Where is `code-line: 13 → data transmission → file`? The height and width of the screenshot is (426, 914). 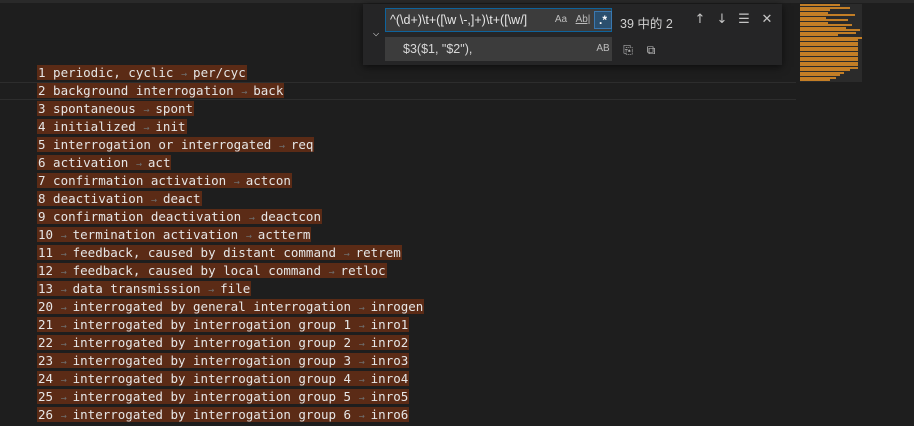 code-line: 13 → data transmission → file is located at coordinates (230, 289).